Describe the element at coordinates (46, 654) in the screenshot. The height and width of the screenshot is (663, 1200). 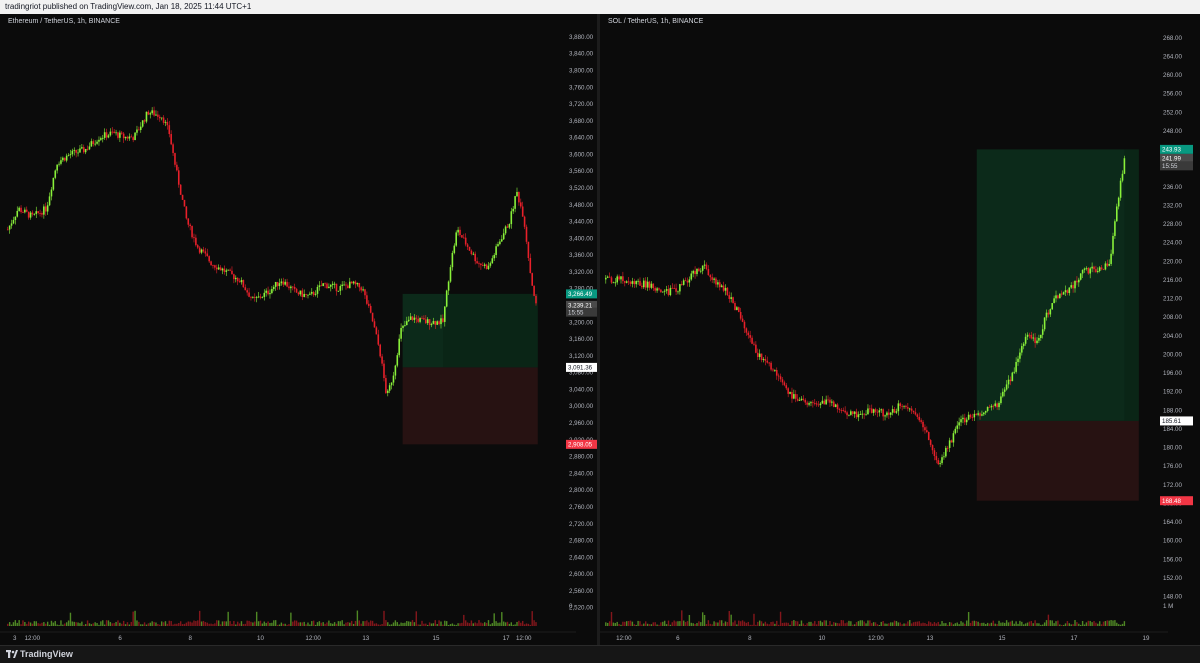
I see `tradingview-brand: TradingView` at that location.